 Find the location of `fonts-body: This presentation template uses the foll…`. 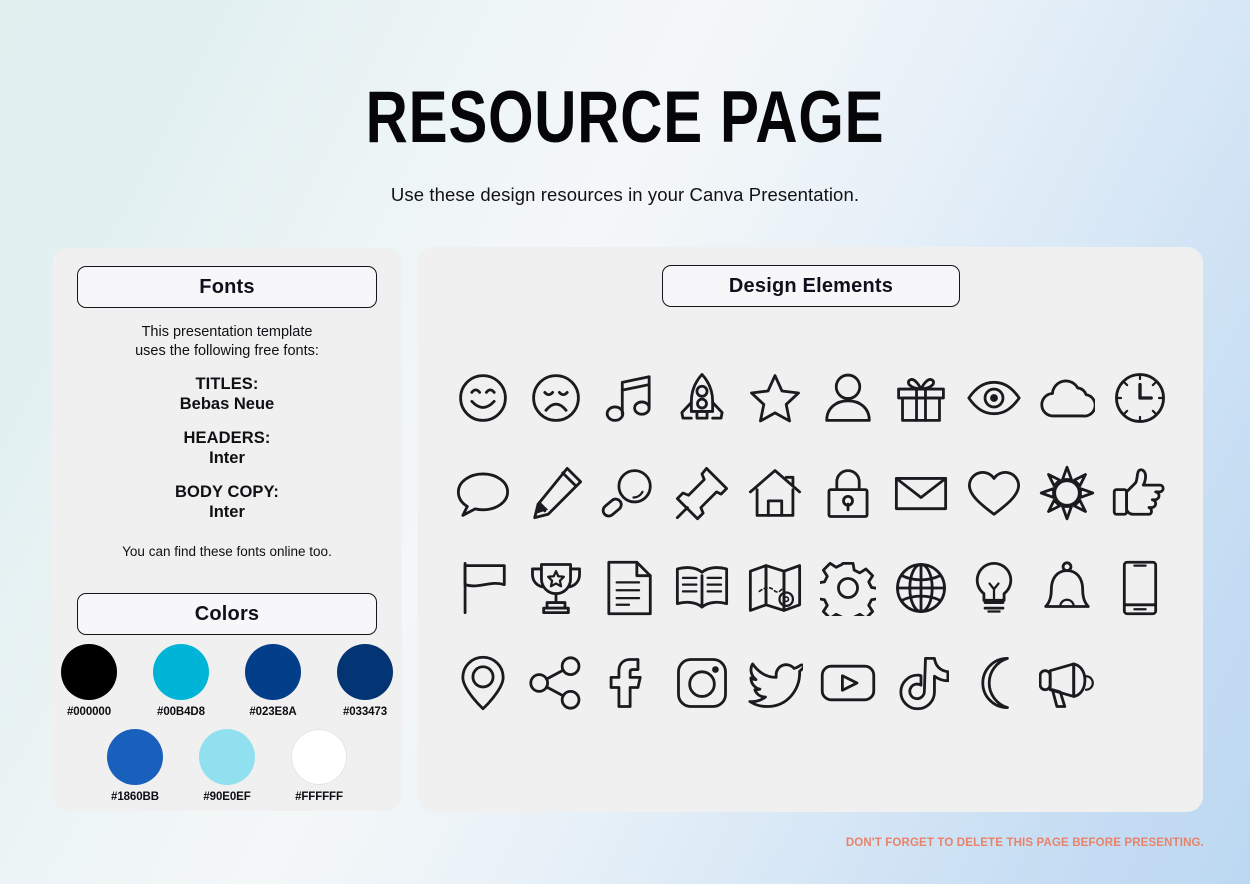

fonts-body: This presentation template uses the foll… is located at coordinates (227, 441).